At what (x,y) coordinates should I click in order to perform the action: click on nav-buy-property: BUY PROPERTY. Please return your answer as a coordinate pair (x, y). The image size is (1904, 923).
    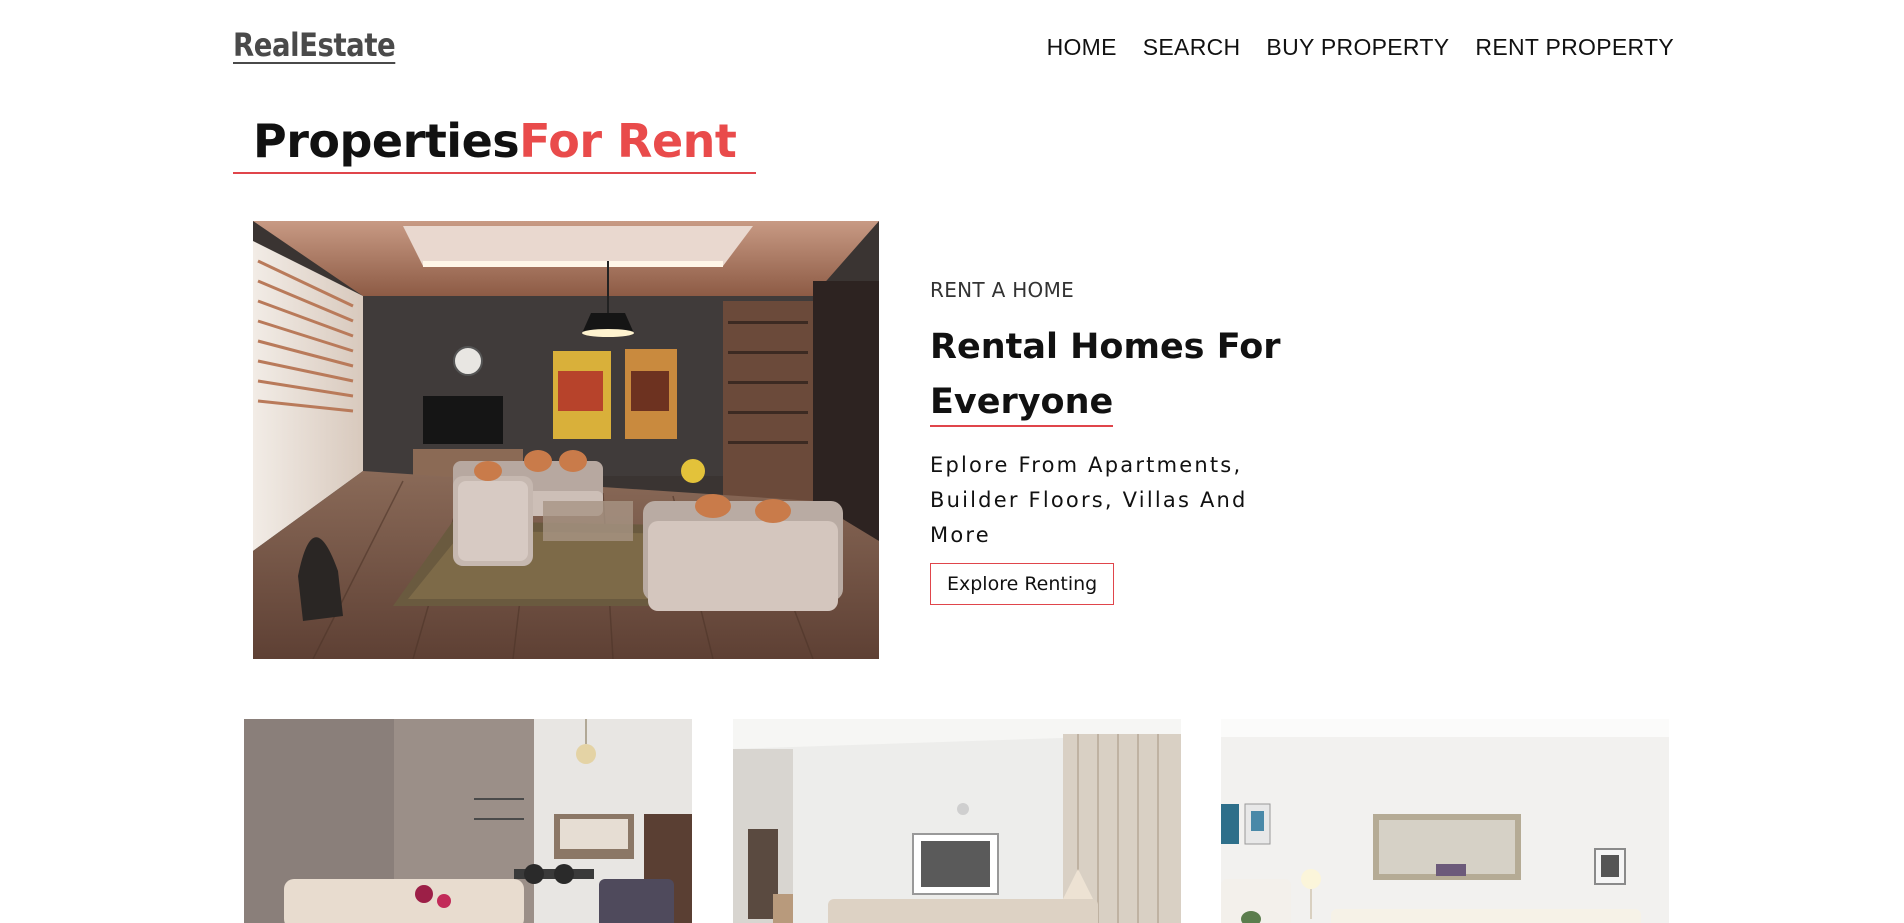
    Looking at the image, I should click on (1357, 47).